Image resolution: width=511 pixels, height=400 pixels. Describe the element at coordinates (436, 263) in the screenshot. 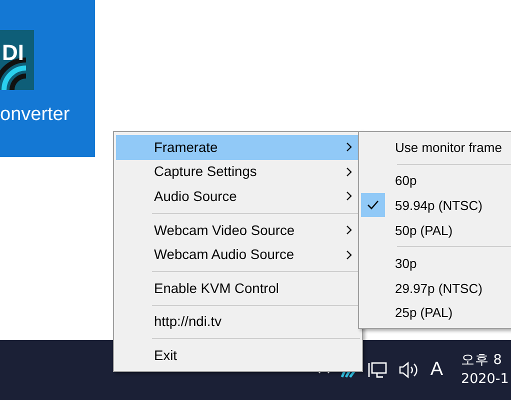

I see `menu-item: 30p` at that location.